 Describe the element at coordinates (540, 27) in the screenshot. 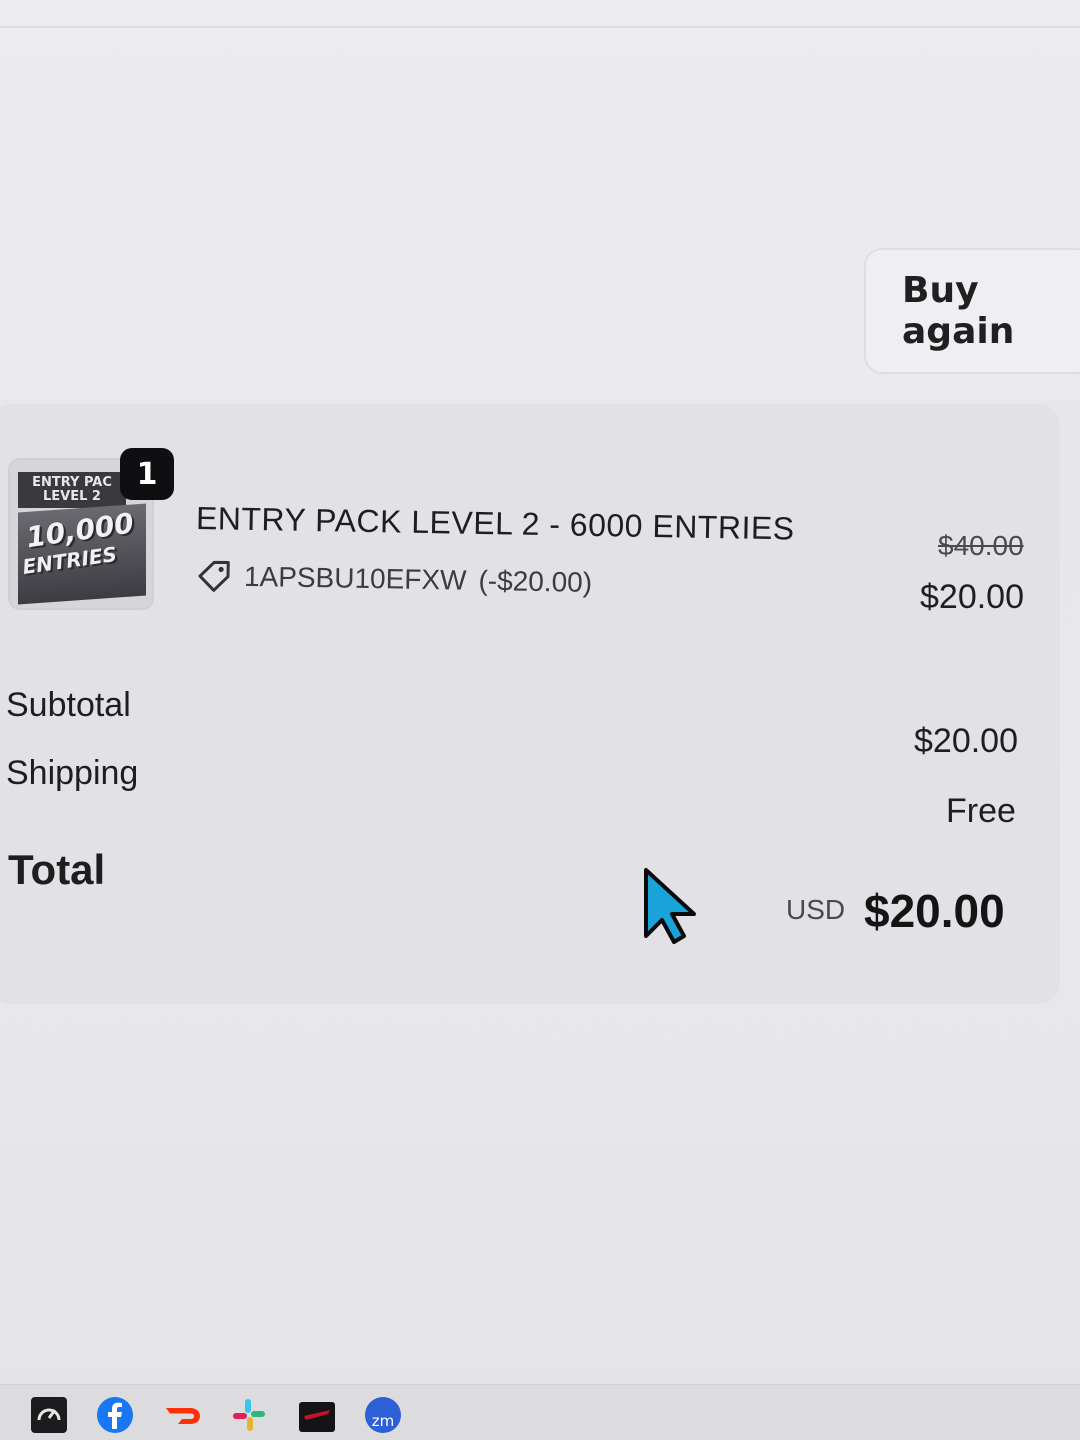

I see `top-divider` at that location.